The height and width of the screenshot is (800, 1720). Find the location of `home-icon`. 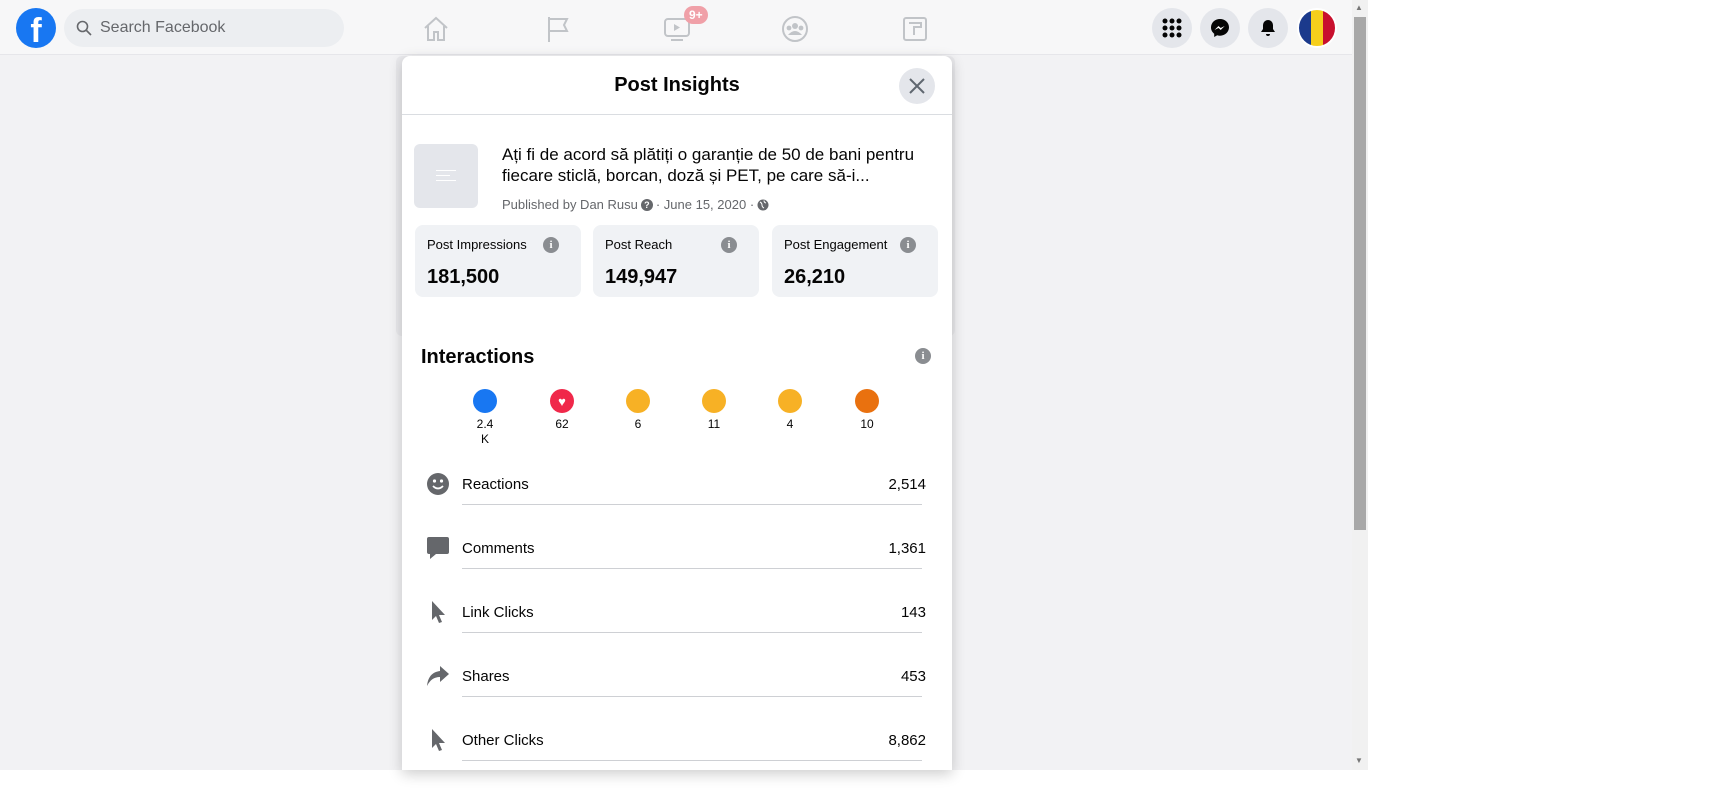

home-icon is located at coordinates (436, 29).